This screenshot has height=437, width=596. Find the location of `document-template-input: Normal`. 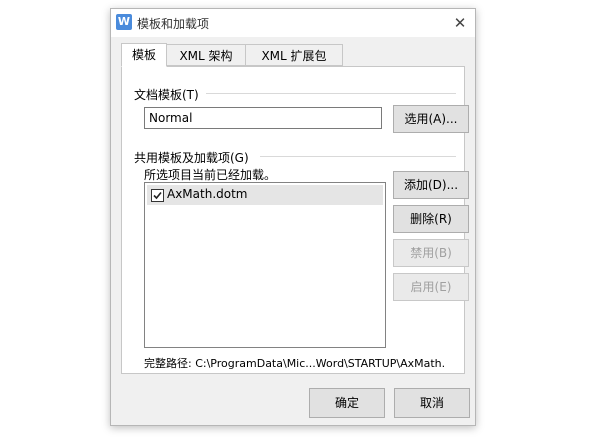

document-template-input: Normal is located at coordinates (263, 118).